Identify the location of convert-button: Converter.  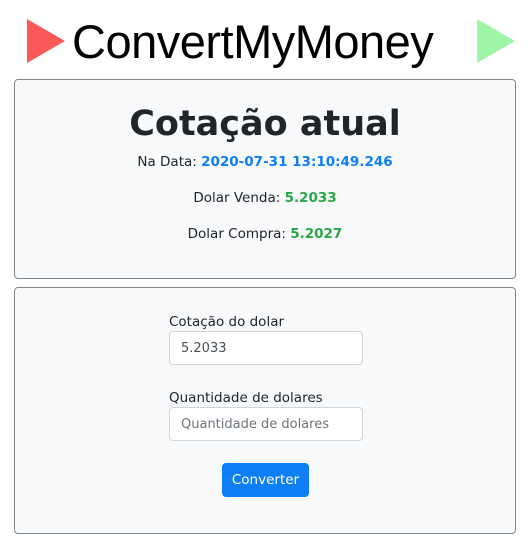
(265, 480).